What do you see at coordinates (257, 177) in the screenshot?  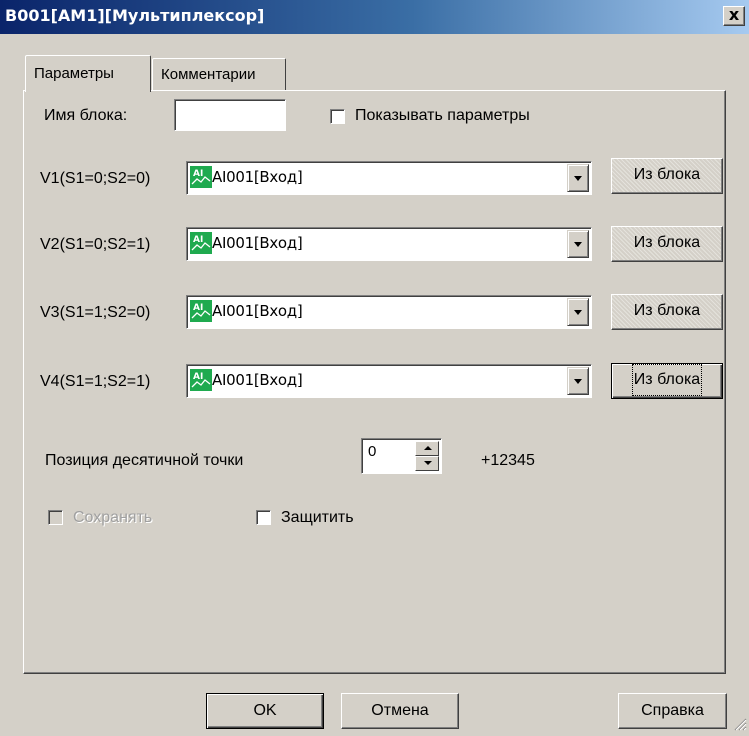 I see `input-v1-value: AI001[Вход]` at bounding box center [257, 177].